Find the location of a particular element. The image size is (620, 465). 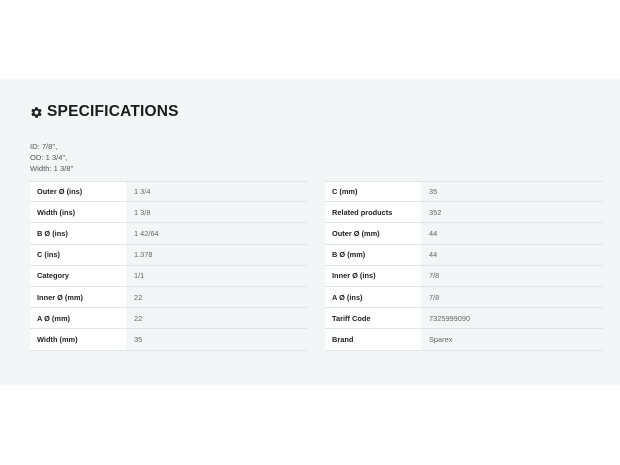

spec-row: A Ø (ins) 7/8 is located at coordinates (464, 297).